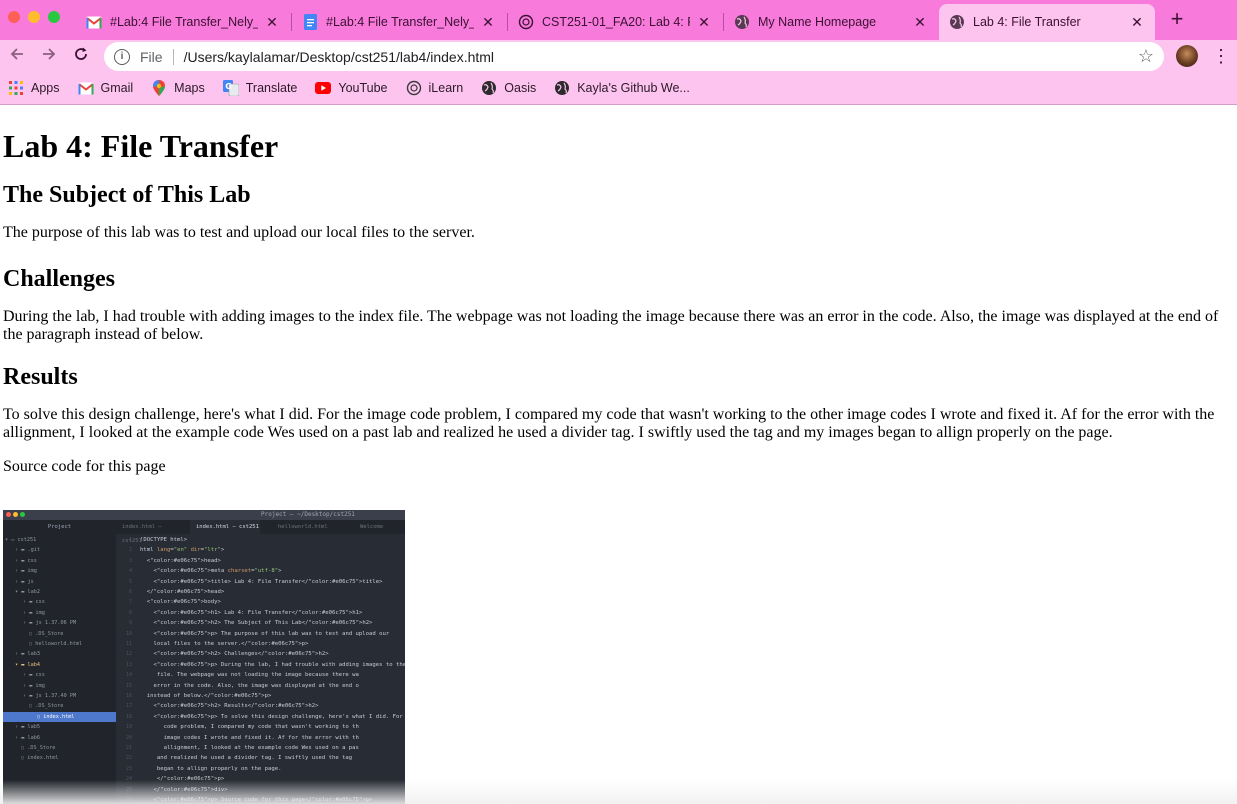 The height and width of the screenshot is (804, 1237). Describe the element at coordinates (1146, 56) in the screenshot. I see `bookmark-star-icon: ☆` at that location.